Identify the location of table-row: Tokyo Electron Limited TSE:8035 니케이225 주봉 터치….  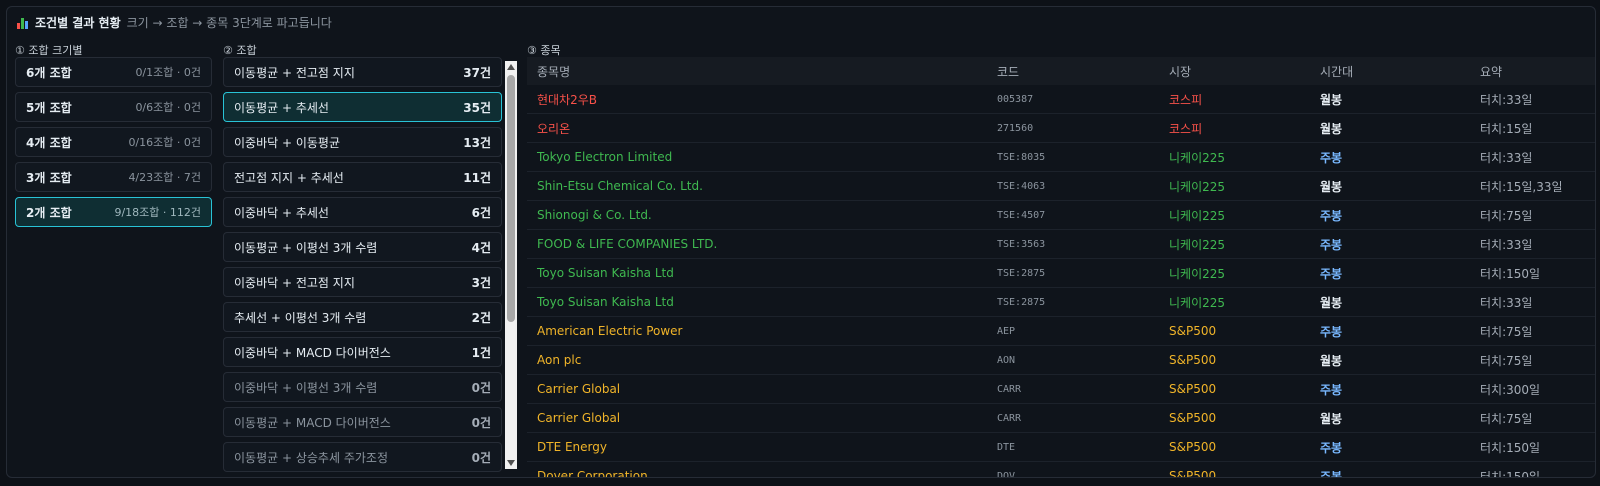
(1061, 157).